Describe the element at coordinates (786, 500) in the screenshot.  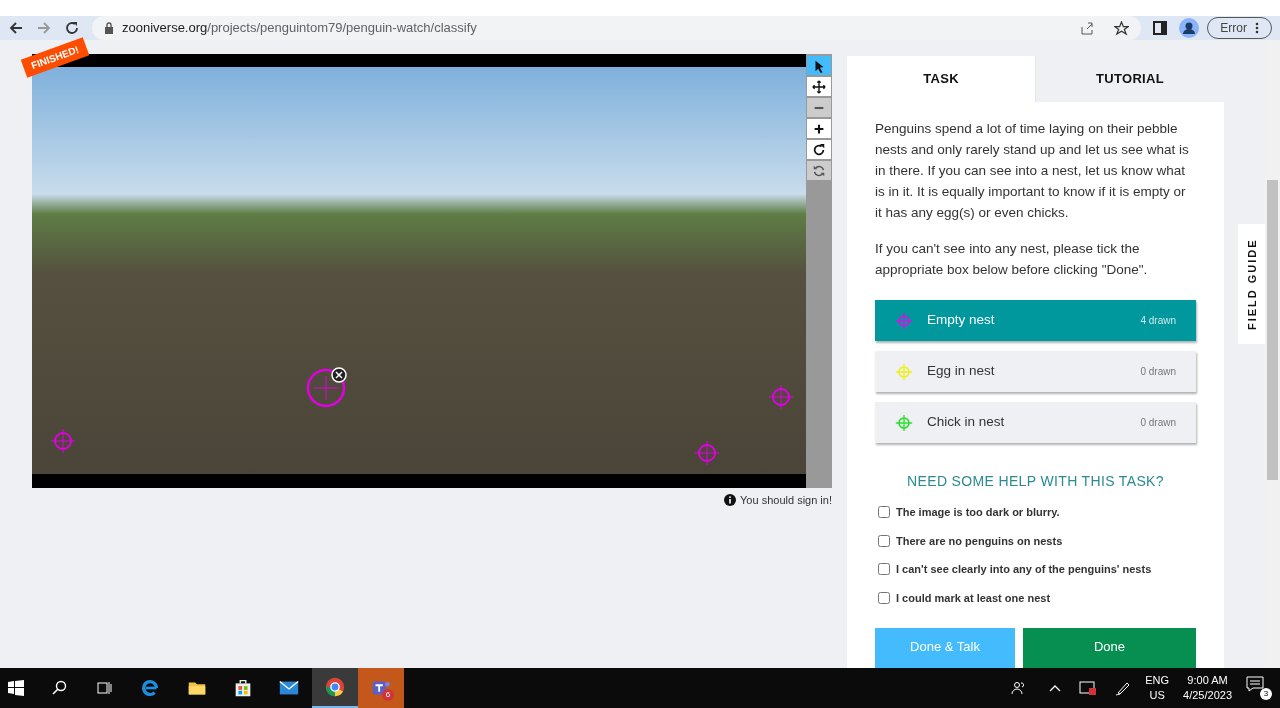
I see `sign-in-notice: You should sign in!` at that location.